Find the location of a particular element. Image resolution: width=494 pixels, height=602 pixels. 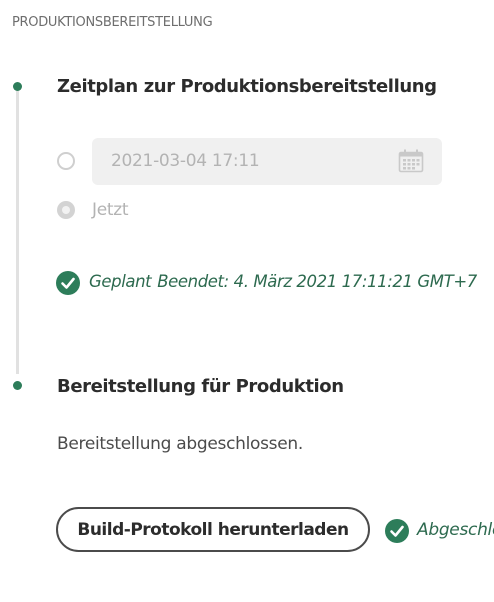

schedule-status-label: Geplant is located at coordinates (120, 281).